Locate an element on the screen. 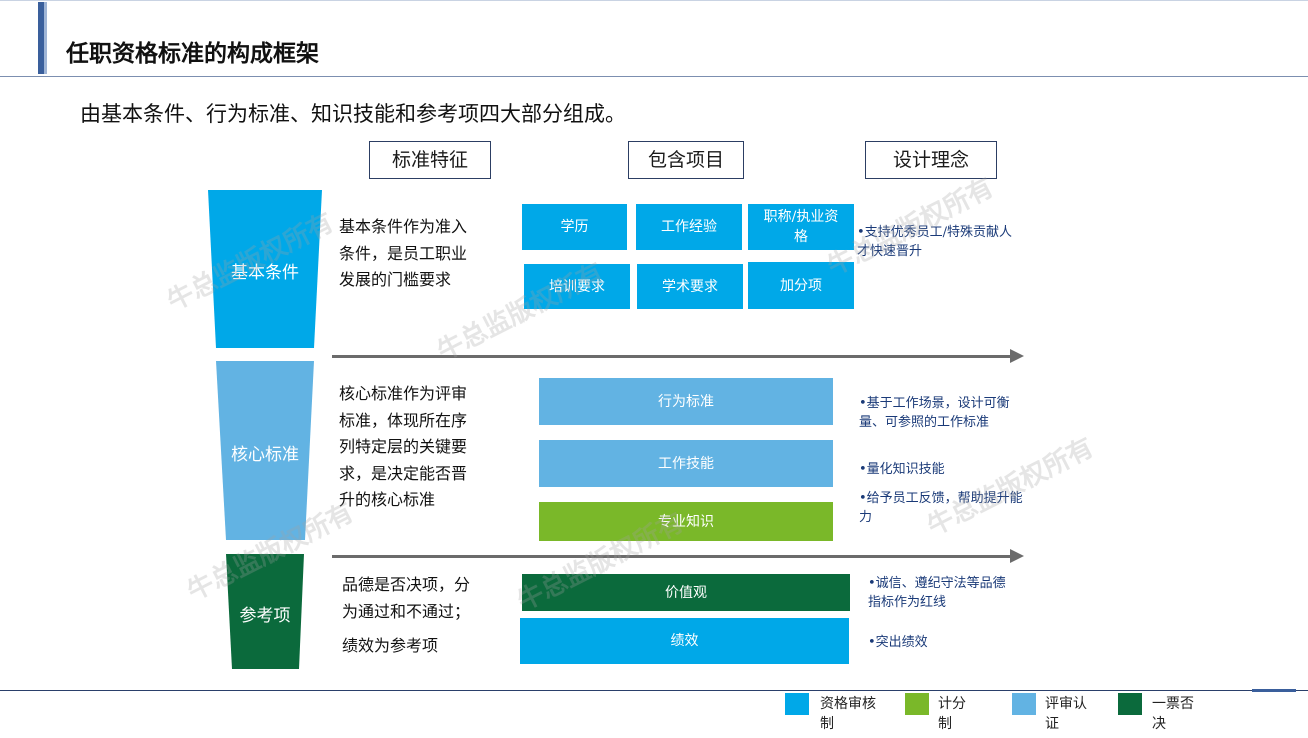 Image resolution: width=1308 pixels, height=738 pixels. legend-swatch-qualification-review is located at coordinates (797, 704).